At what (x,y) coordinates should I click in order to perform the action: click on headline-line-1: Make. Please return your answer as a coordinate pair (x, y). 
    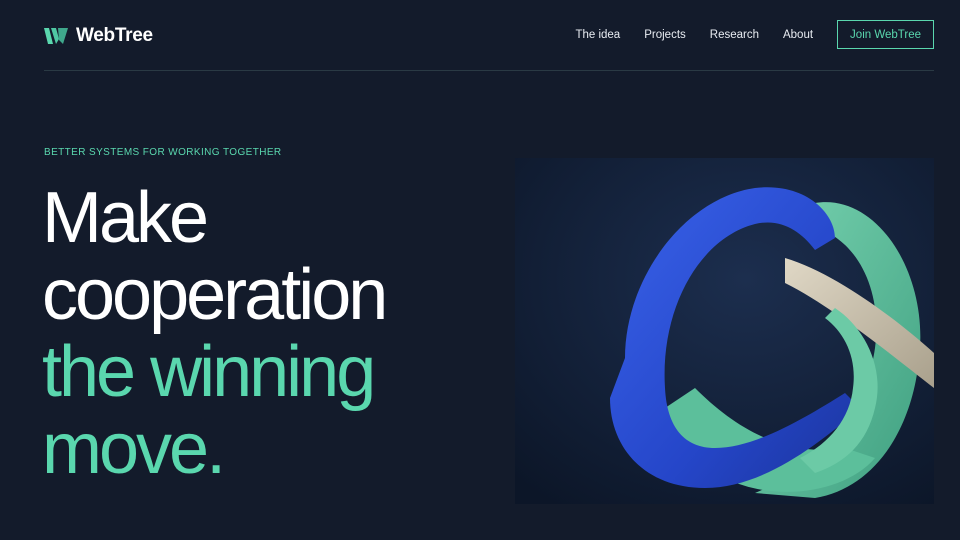
    Looking at the image, I should click on (125, 218).